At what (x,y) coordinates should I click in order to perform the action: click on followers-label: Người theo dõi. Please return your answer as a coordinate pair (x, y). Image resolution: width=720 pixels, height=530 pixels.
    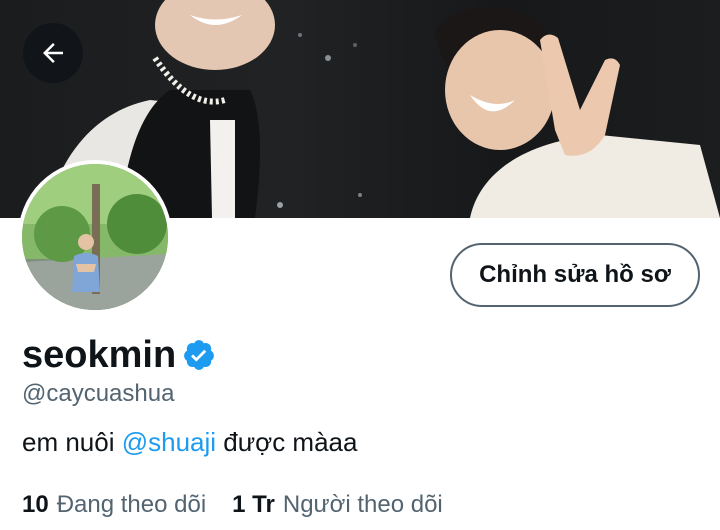
    Looking at the image, I should click on (362, 504).